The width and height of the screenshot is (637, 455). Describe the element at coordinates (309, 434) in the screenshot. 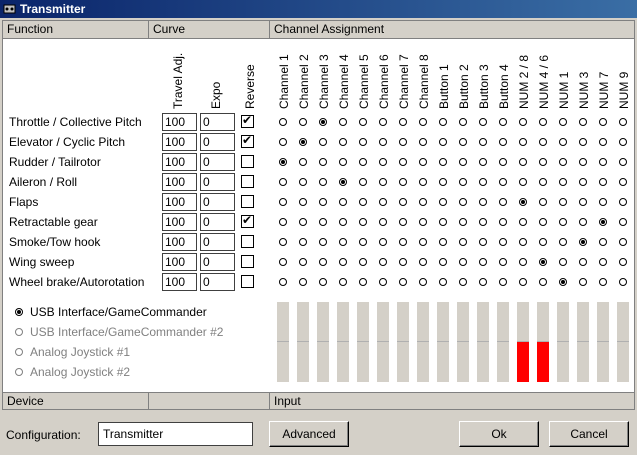

I see `advanced-button: Advanced` at that location.